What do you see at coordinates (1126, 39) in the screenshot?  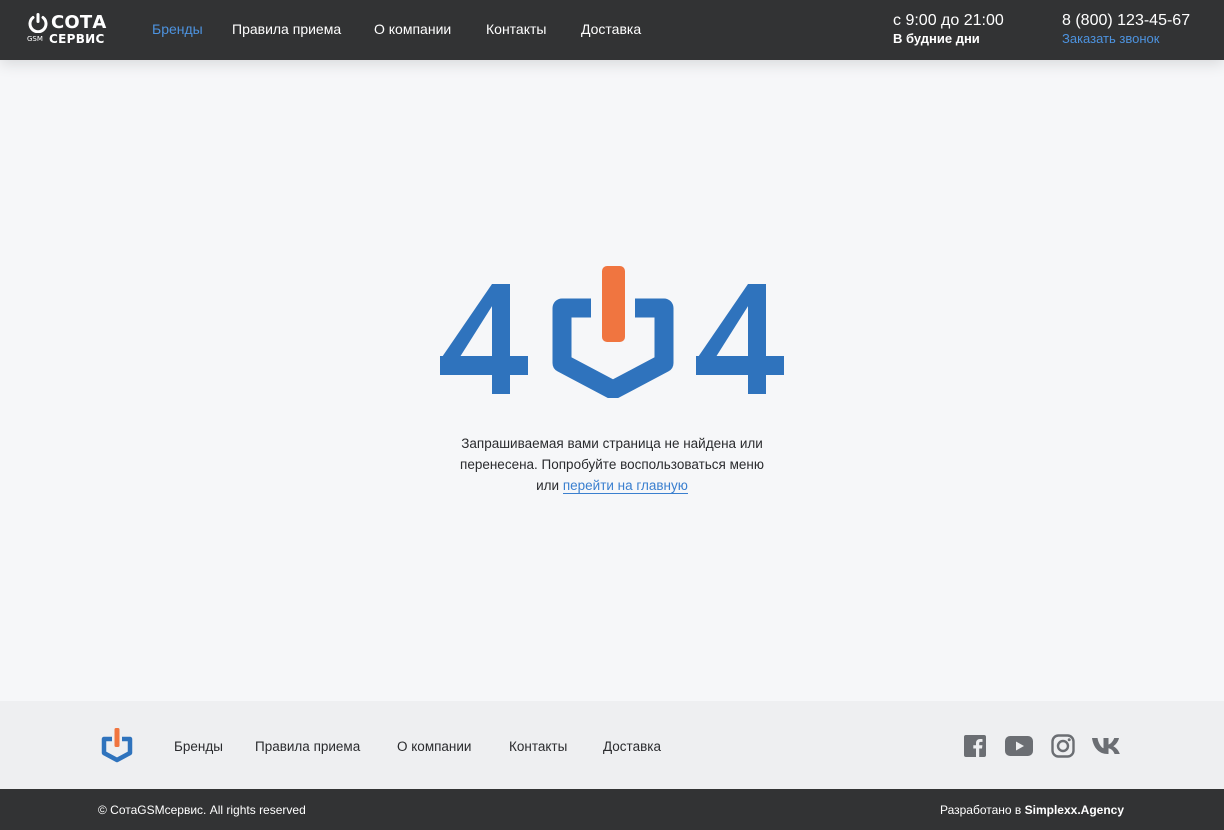 I see `callback-link: Заказать звонок` at bounding box center [1126, 39].